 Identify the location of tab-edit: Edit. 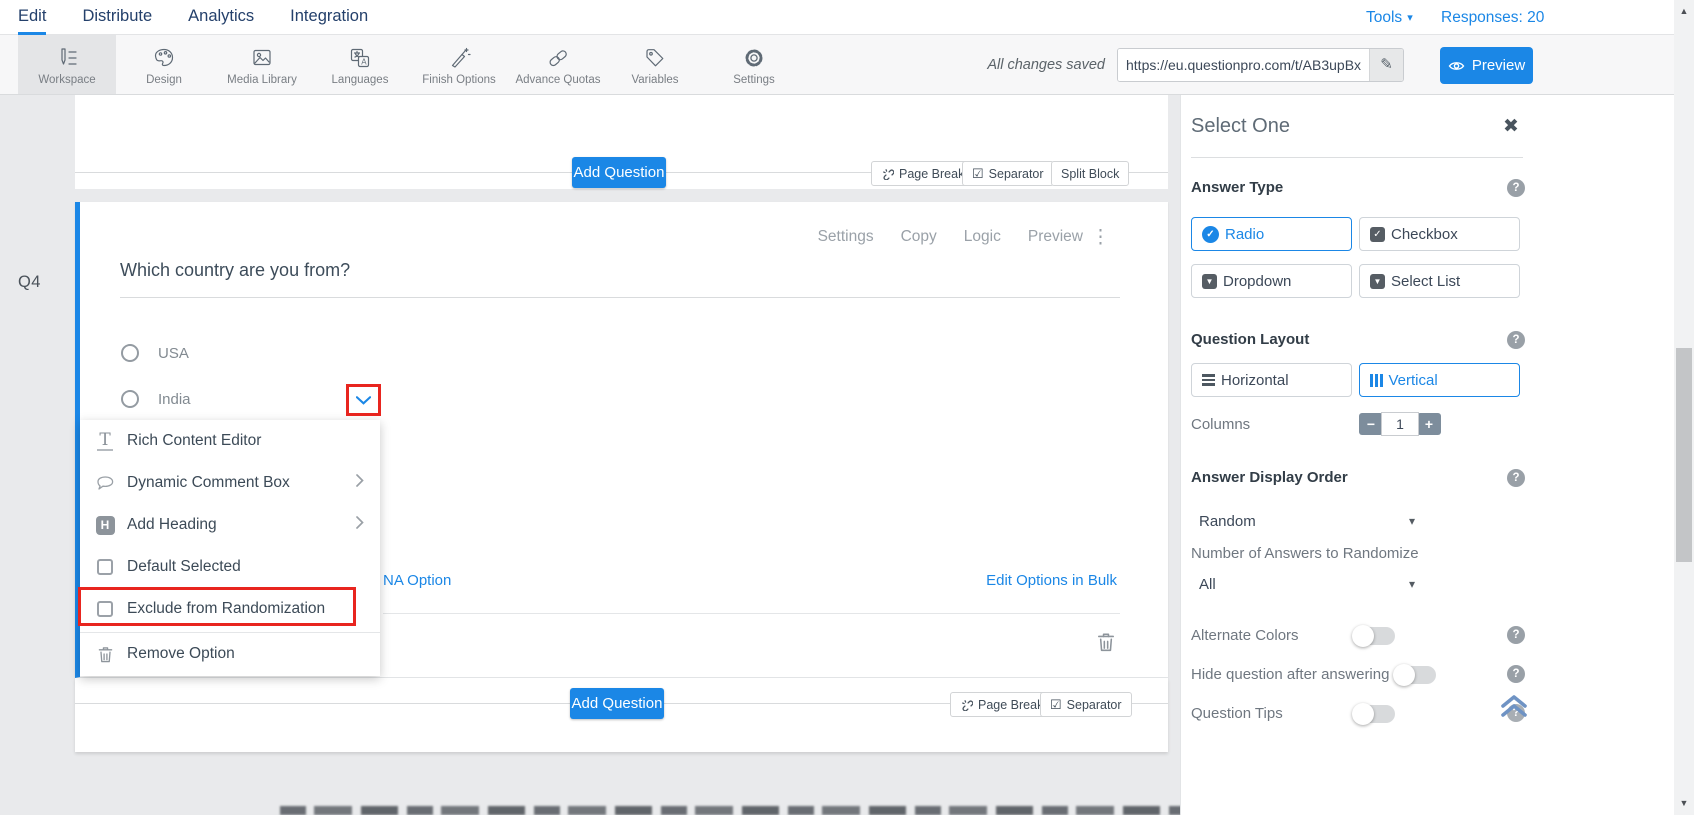
(32, 17).